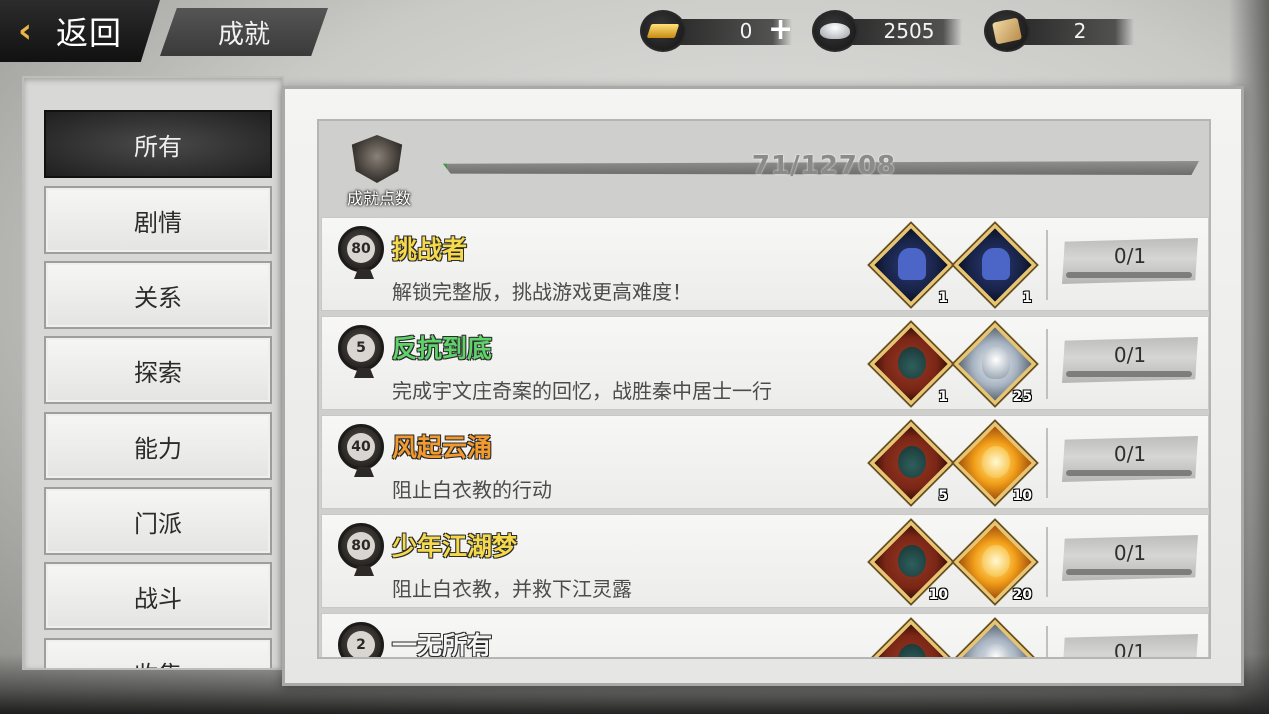 Image resolution: width=1269 pixels, height=714 pixels. What do you see at coordinates (765, 636) in the screenshot?
I see `achievement-row: 2 一无所有 0/1` at bounding box center [765, 636].